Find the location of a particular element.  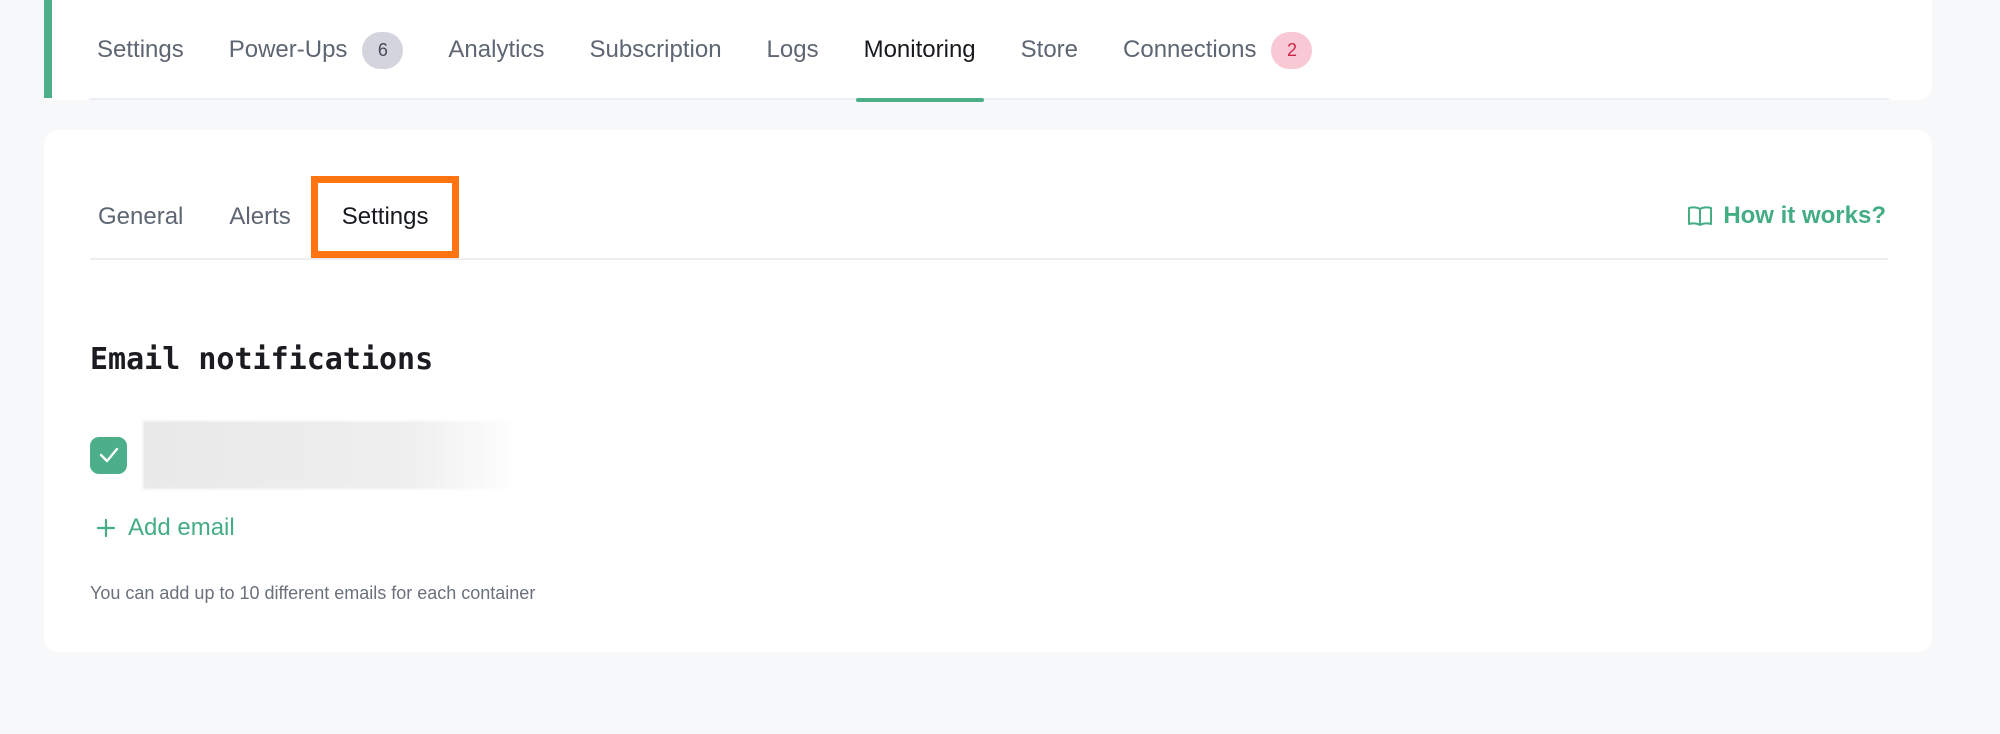

count-badge: 6 is located at coordinates (383, 50).